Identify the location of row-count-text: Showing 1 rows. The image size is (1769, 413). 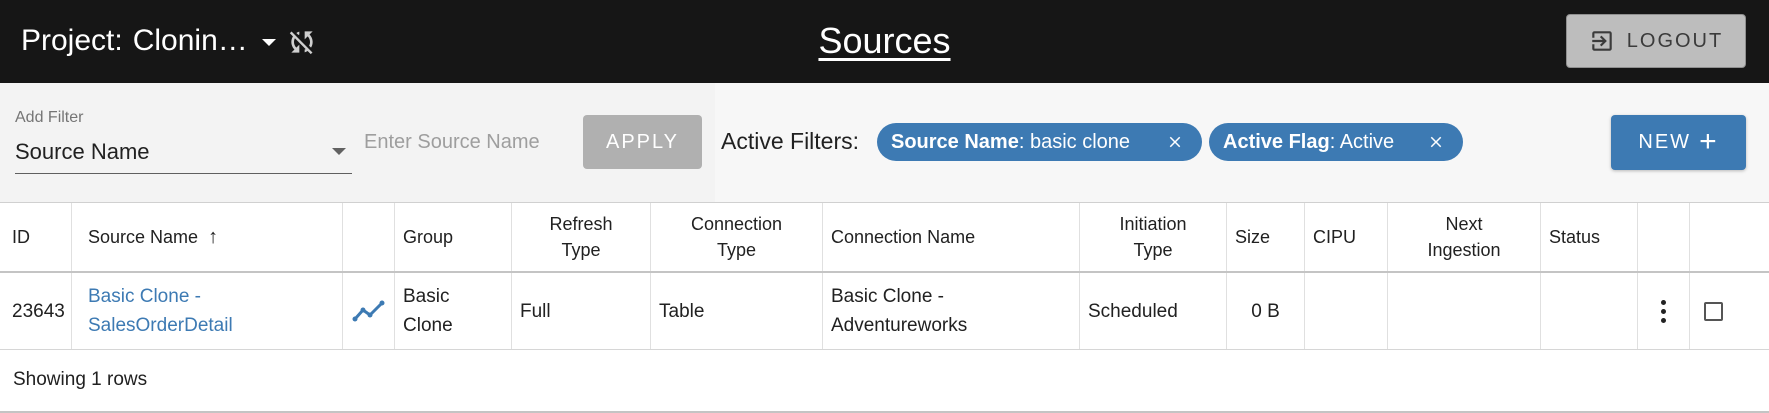
(80, 379).